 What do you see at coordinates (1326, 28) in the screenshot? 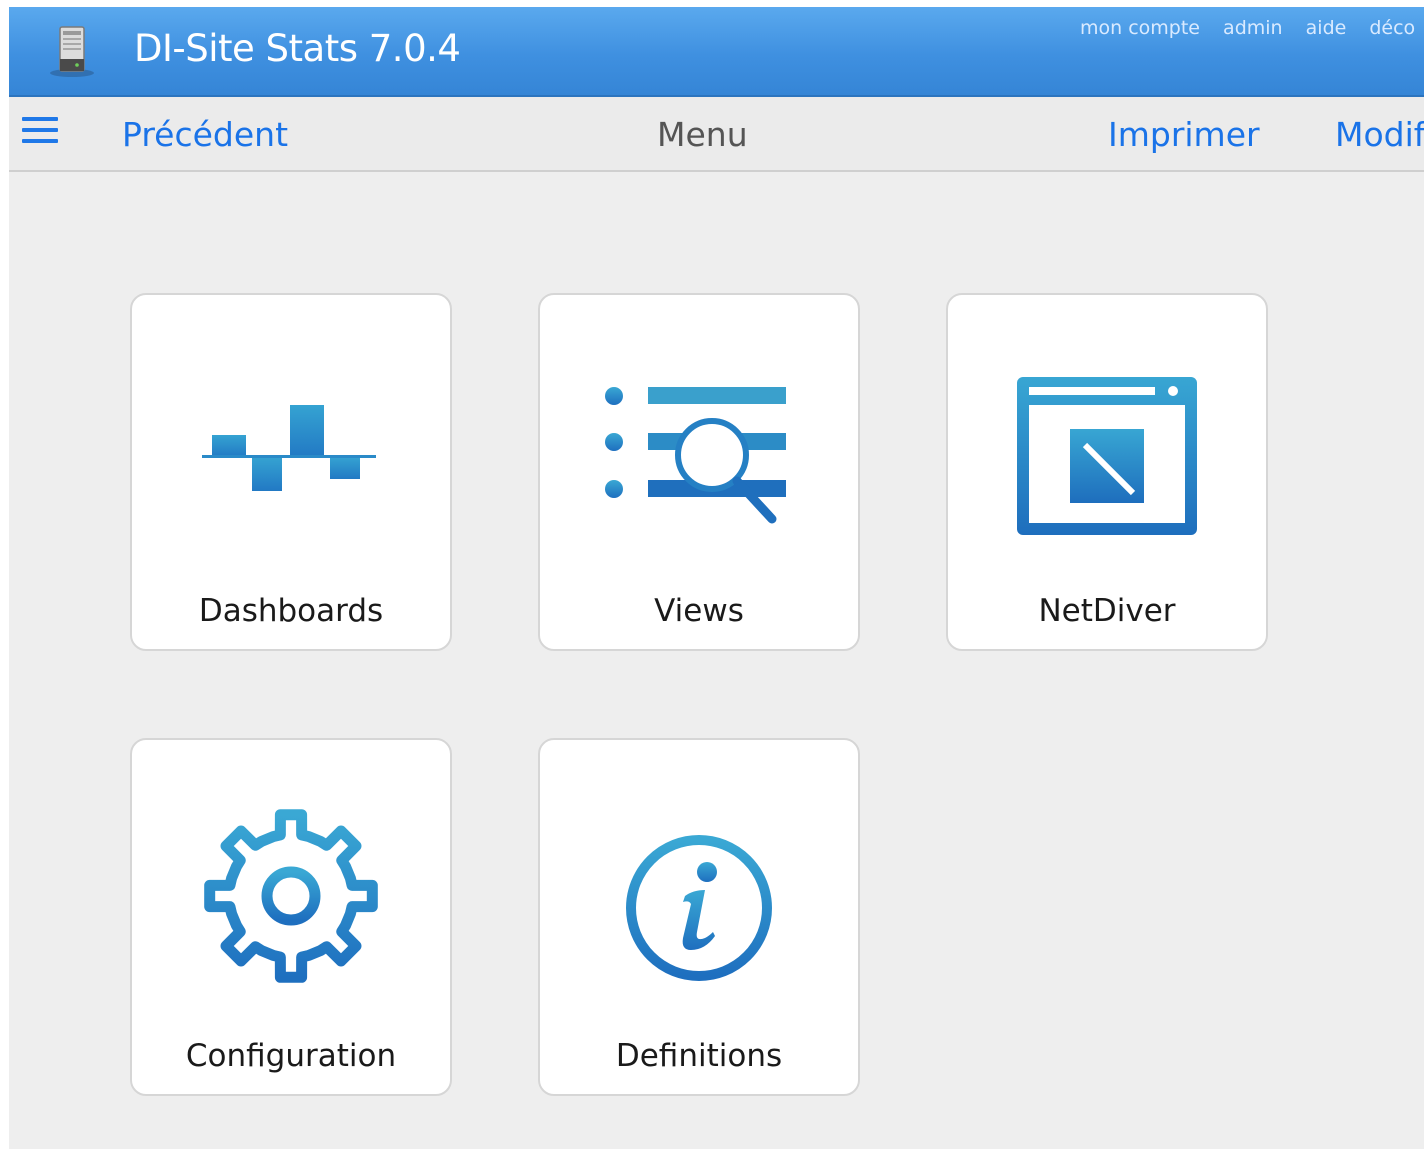
I see `help-link: aide` at bounding box center [1326, 28].